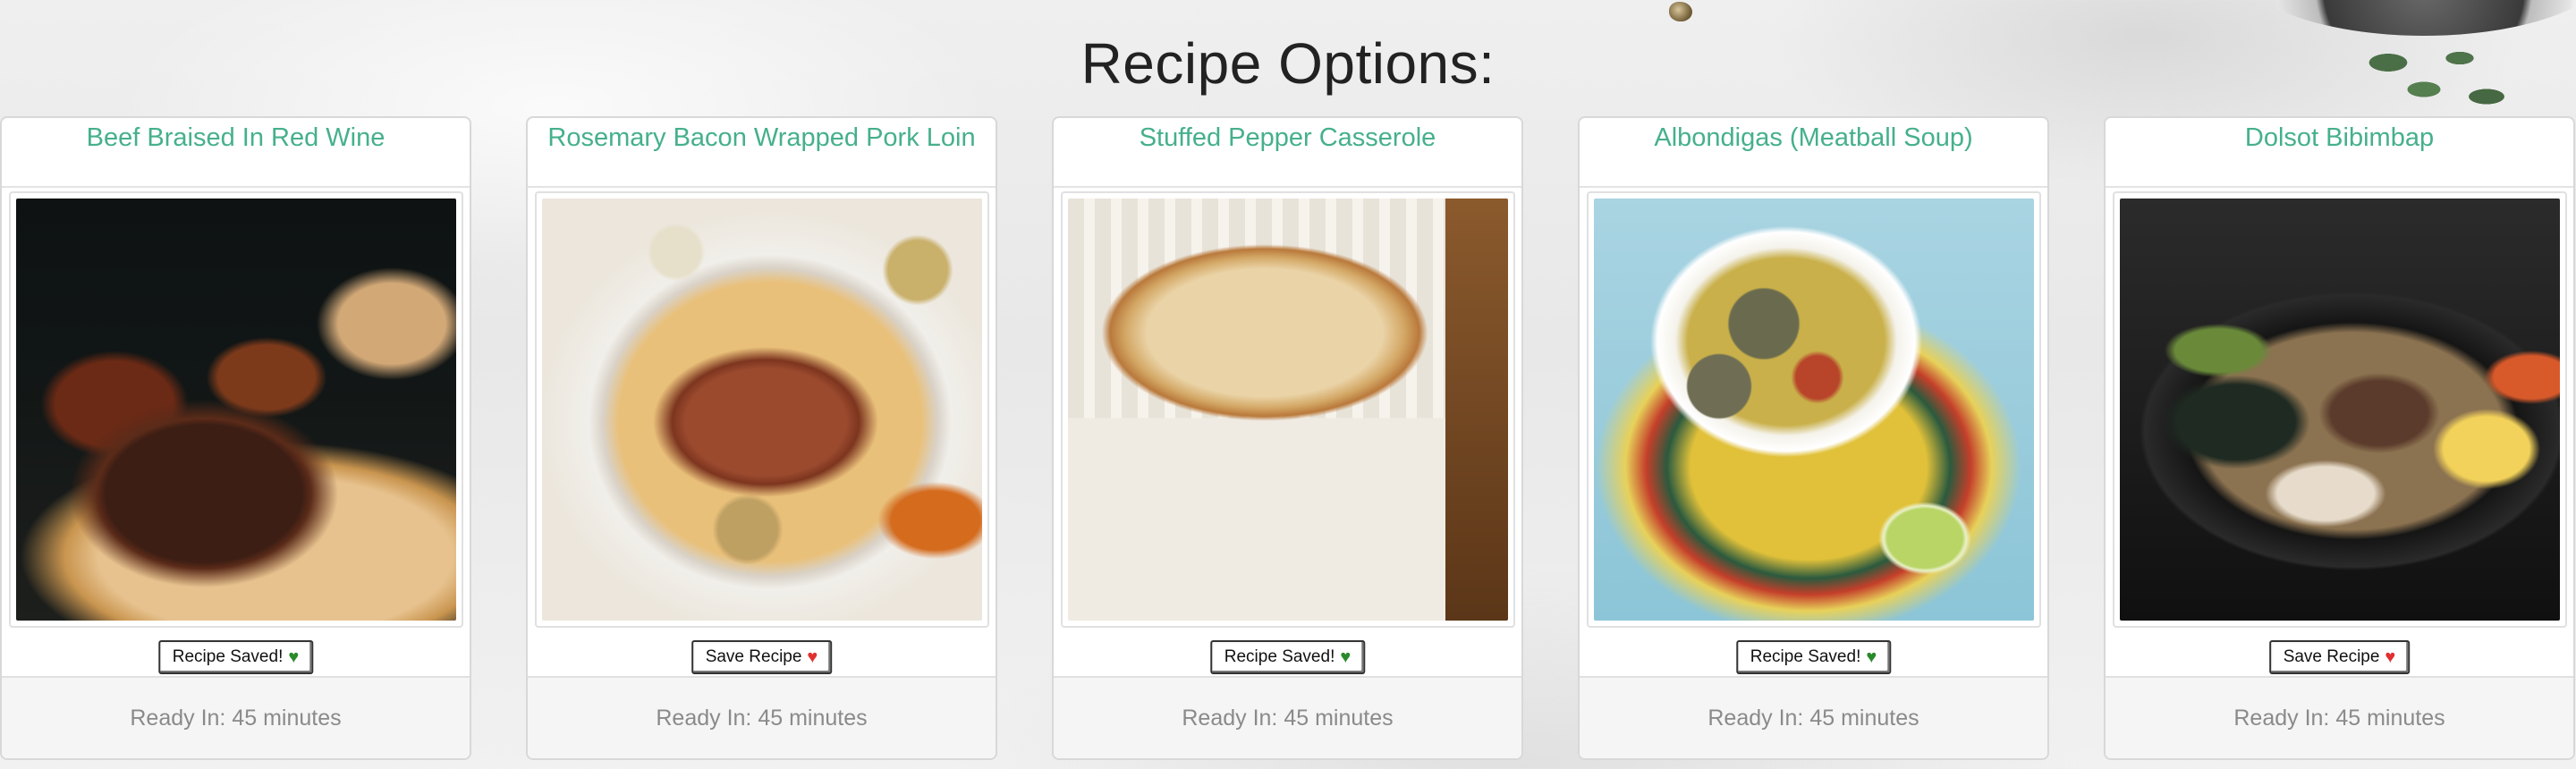  Describe the element at coordinates (1680, 11) in the screenshot. I see `background-seed-decoration` at that location.